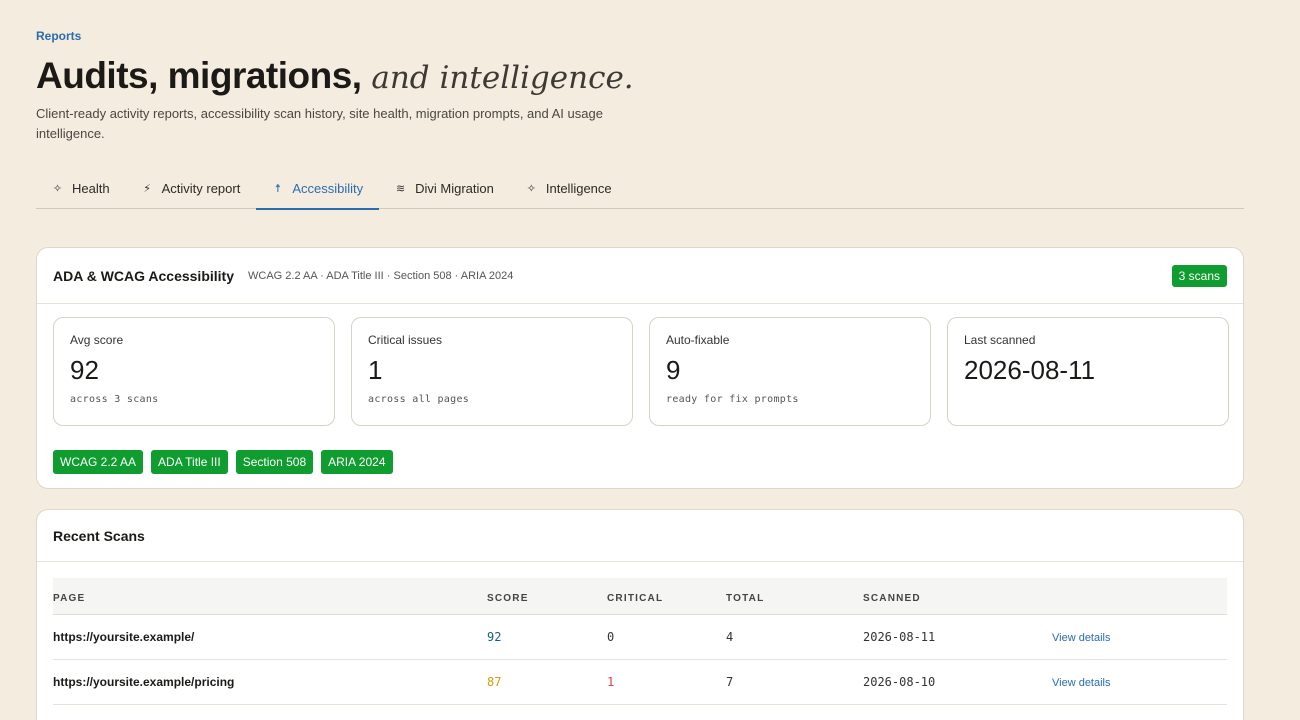 Image resolution: width=1300 pixels, height=720 pixels. I want to click on stat-label: Avg score, so click(97, 340).